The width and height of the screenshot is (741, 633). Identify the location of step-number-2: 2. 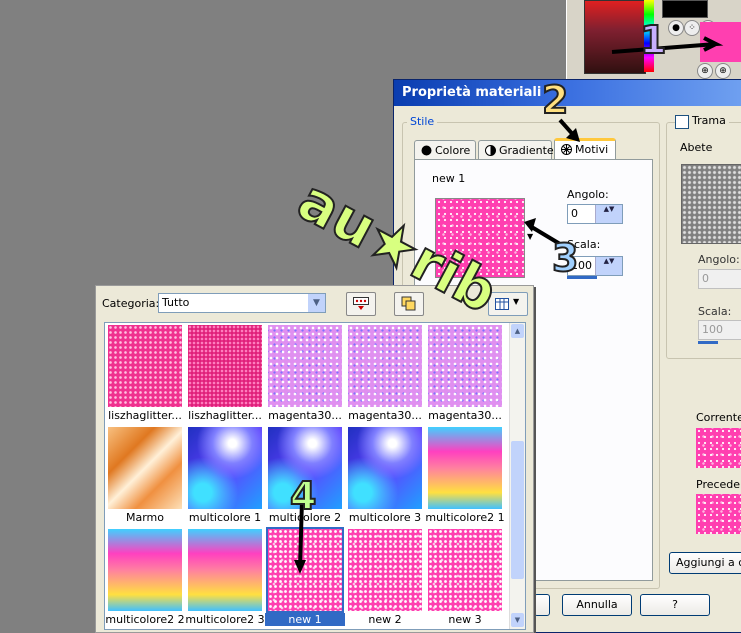
(555, 100).